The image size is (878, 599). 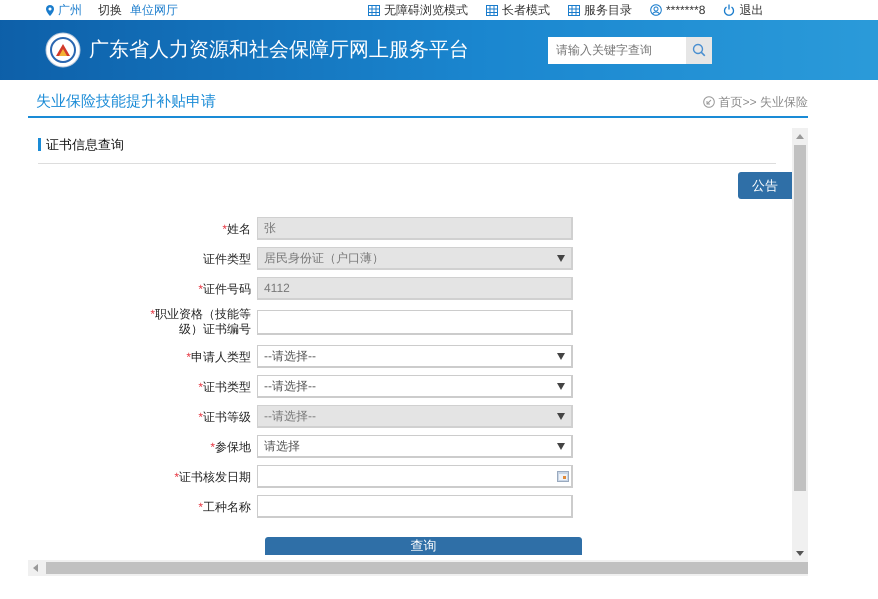 What do you see at coordinates (224, 417) in the screenshot?
I see `field-label: *证书等级` at bounding box center [224, 417].